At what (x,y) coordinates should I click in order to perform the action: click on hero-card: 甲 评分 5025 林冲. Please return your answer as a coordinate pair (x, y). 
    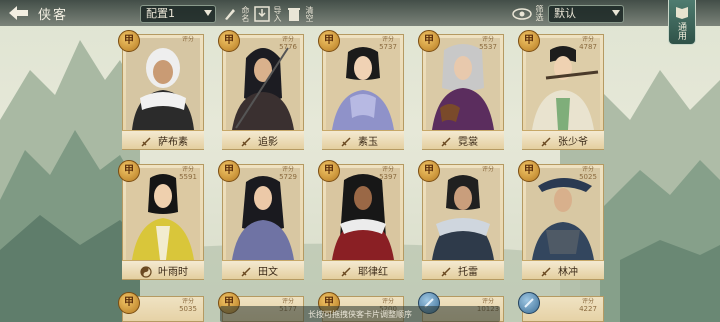
    Looking at the image, I should click on (561, 220).